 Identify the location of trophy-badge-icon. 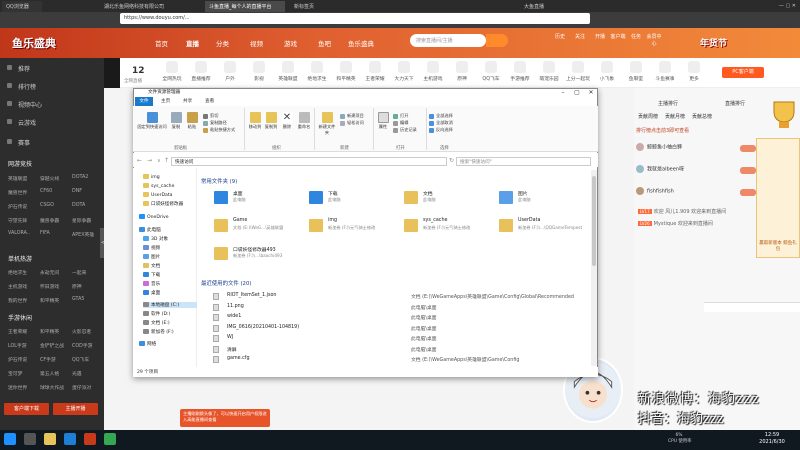
(784, 116).